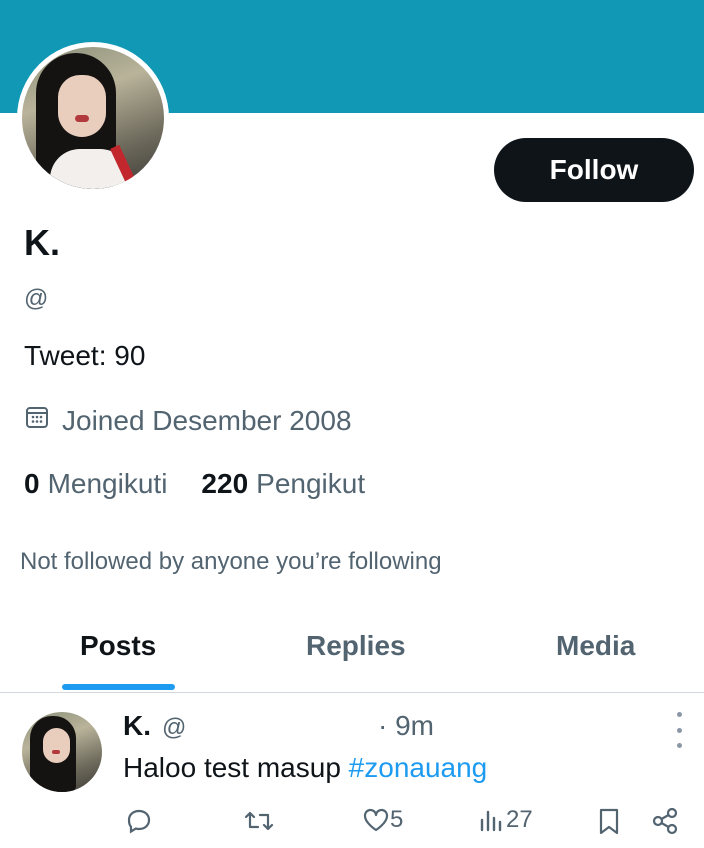  Describe the element at coordinates (519, 819) in the screenshot. I see `views-count: 27` at that location.